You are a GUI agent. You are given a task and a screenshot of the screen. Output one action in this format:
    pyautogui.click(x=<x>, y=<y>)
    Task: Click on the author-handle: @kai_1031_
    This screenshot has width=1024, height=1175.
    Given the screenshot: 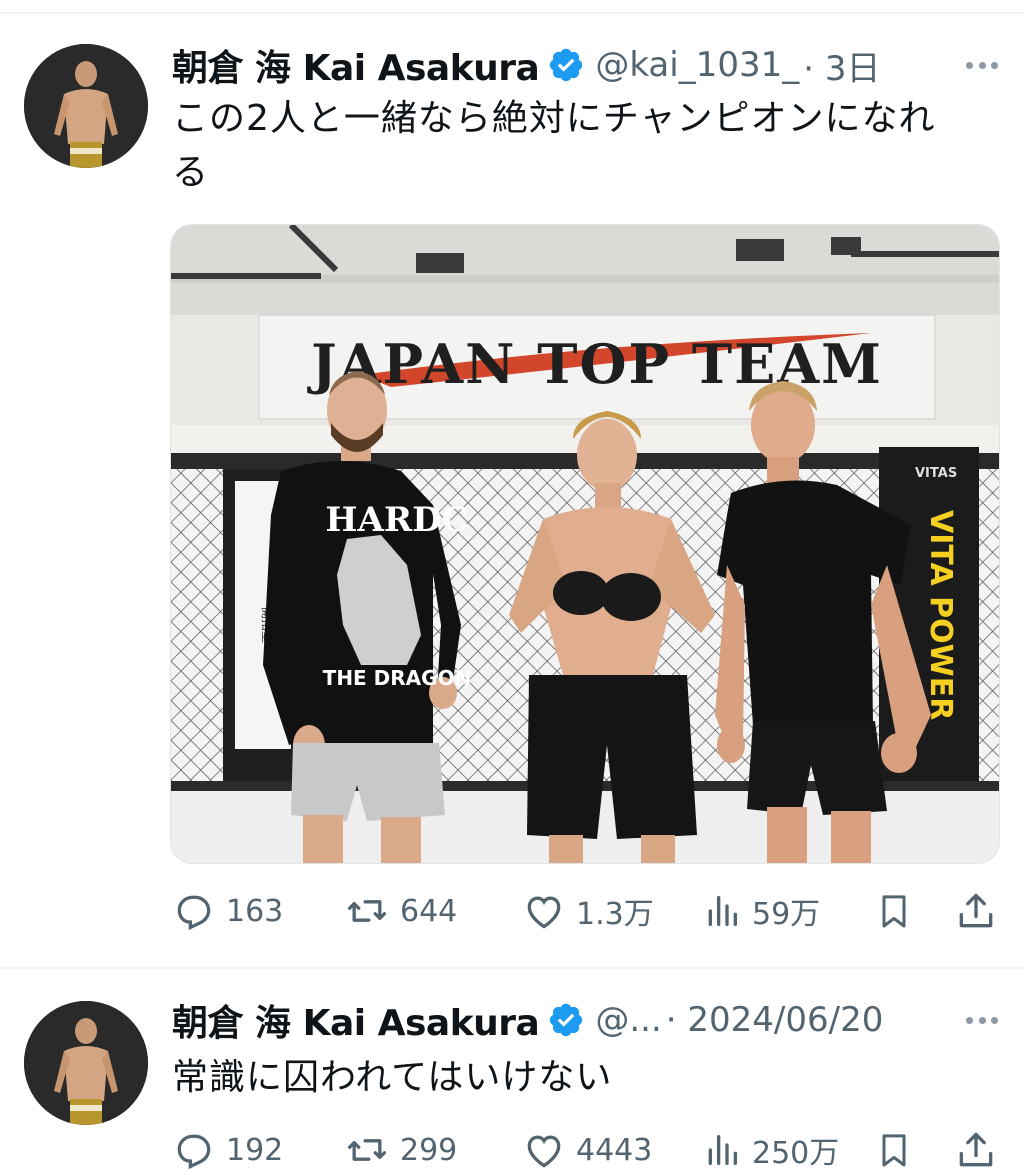 What is the action you would take?
    pyautogui.click(x=697, y=65)
    